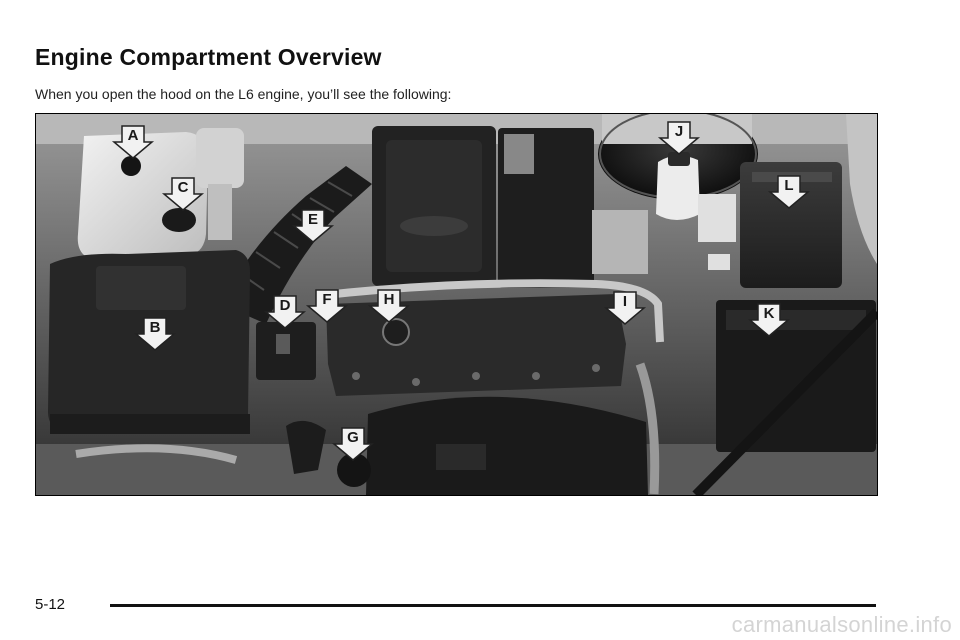 This screenshot has height=640, width=960. I want to click on svg-text: L, so click(788, 185).